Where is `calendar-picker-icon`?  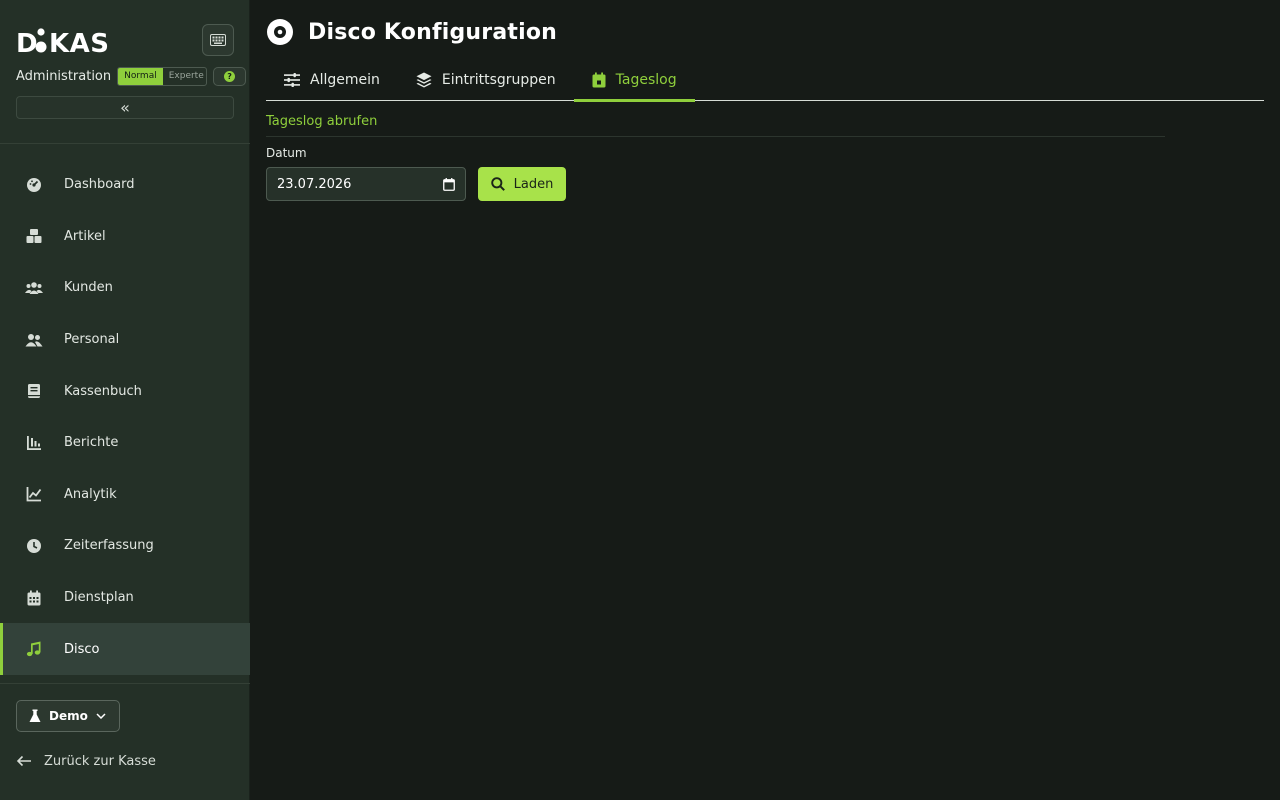 calendar-picker-icon is located at coordinates (449, 184).